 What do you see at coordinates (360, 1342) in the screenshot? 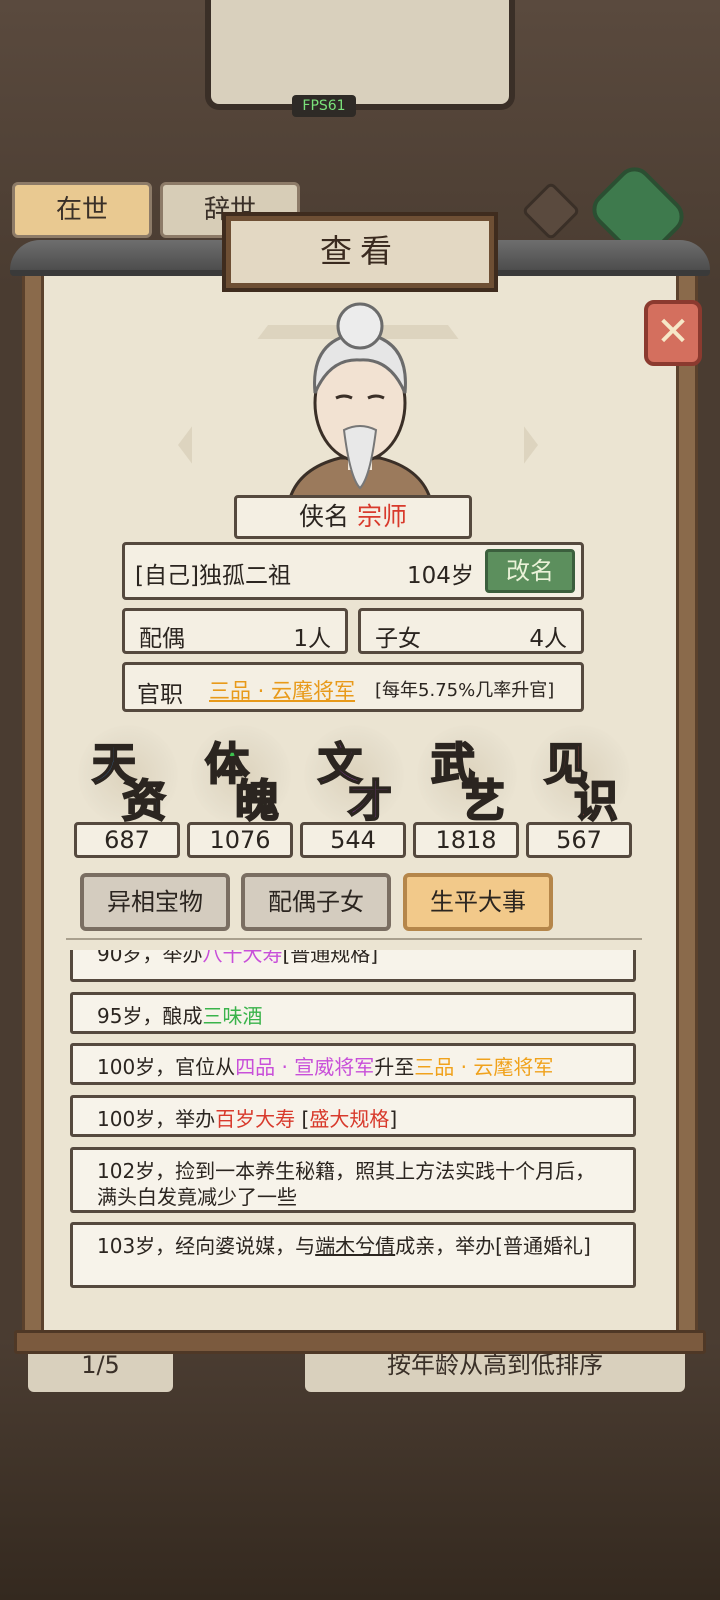
I see `frame-base` at bounding box center [360, 1342].